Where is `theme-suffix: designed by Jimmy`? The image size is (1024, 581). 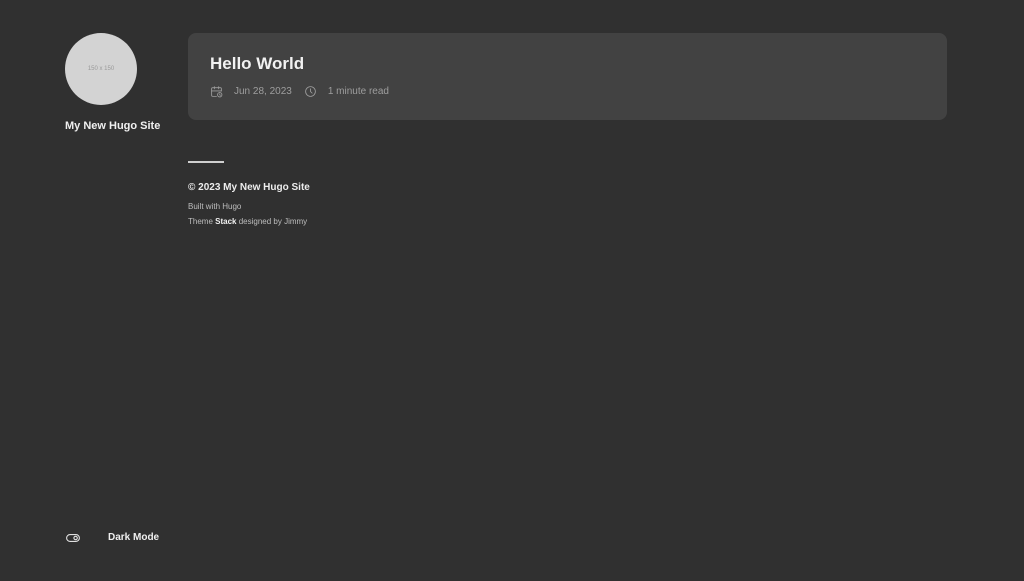 theme-suffix: designed by Jimmy is located at coordinates (272, 221).